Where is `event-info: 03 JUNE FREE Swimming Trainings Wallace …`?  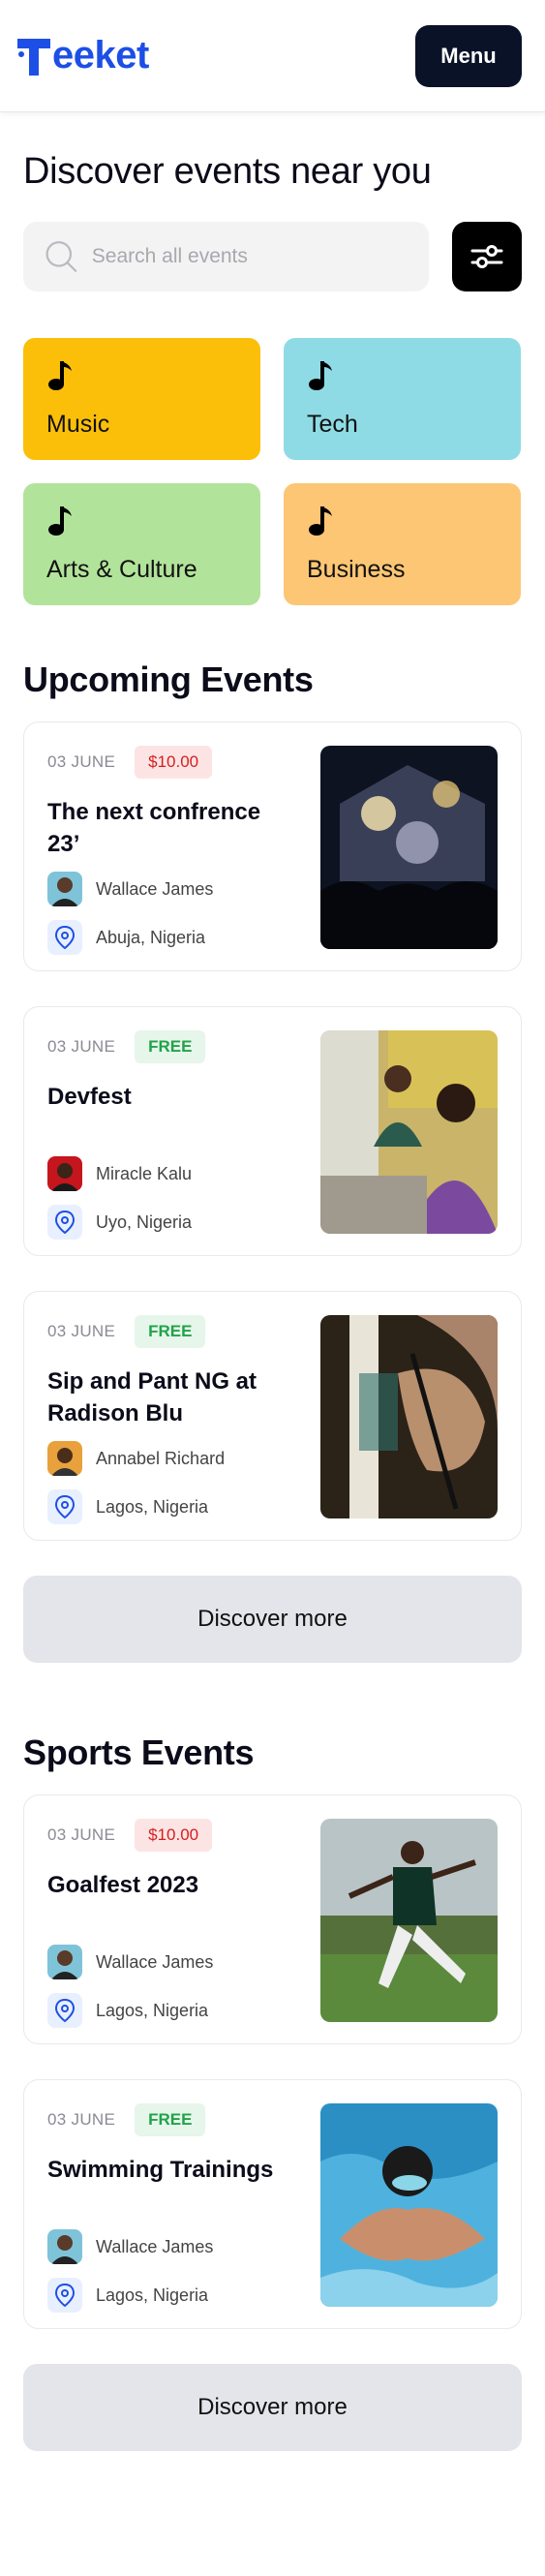 event-info: 03 JUNE FREE Swimming Trainings Wallace … is located at coordinates (173, 2208).